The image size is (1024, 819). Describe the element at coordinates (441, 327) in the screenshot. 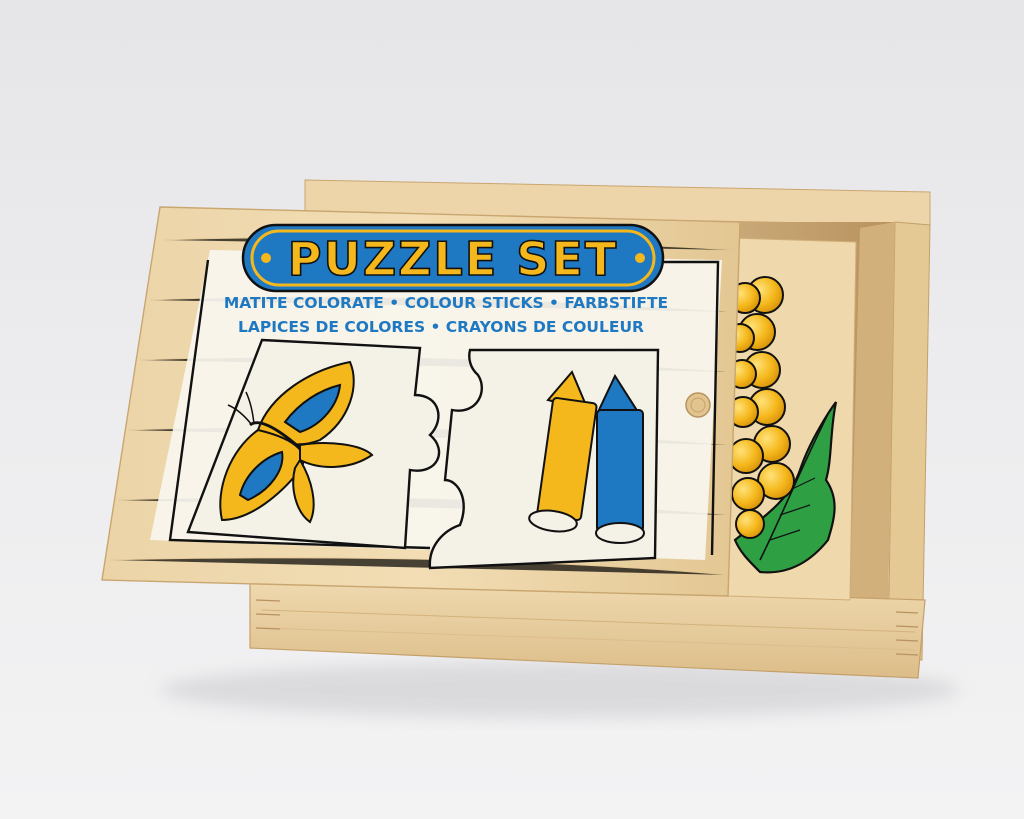

I see `lid-subtitle-line2: LAPICES DE COLORES • CRAYONS DE COULEUR` at that location.